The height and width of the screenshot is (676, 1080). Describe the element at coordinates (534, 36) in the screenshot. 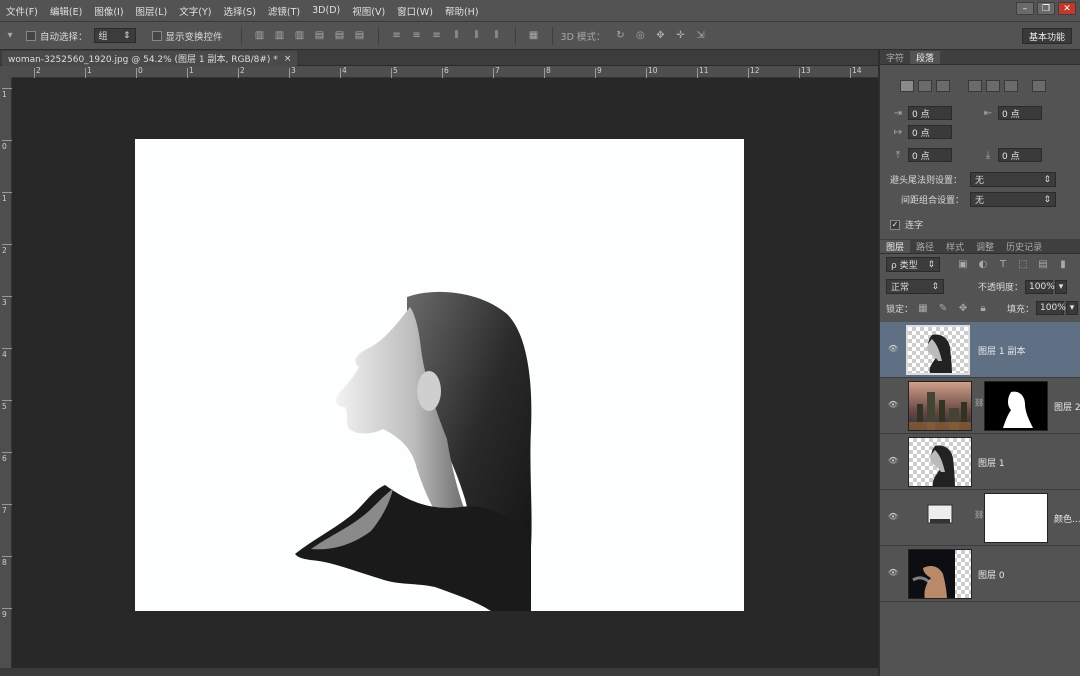

I see `auto-align-icon: ▦` at that location.